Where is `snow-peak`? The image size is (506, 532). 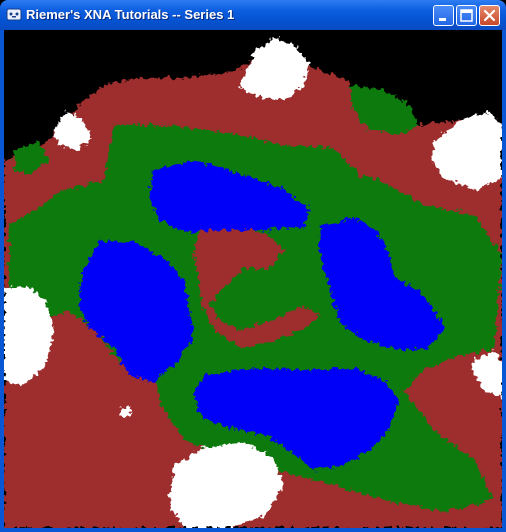 snow-peak is located at coordinates (126, 412).